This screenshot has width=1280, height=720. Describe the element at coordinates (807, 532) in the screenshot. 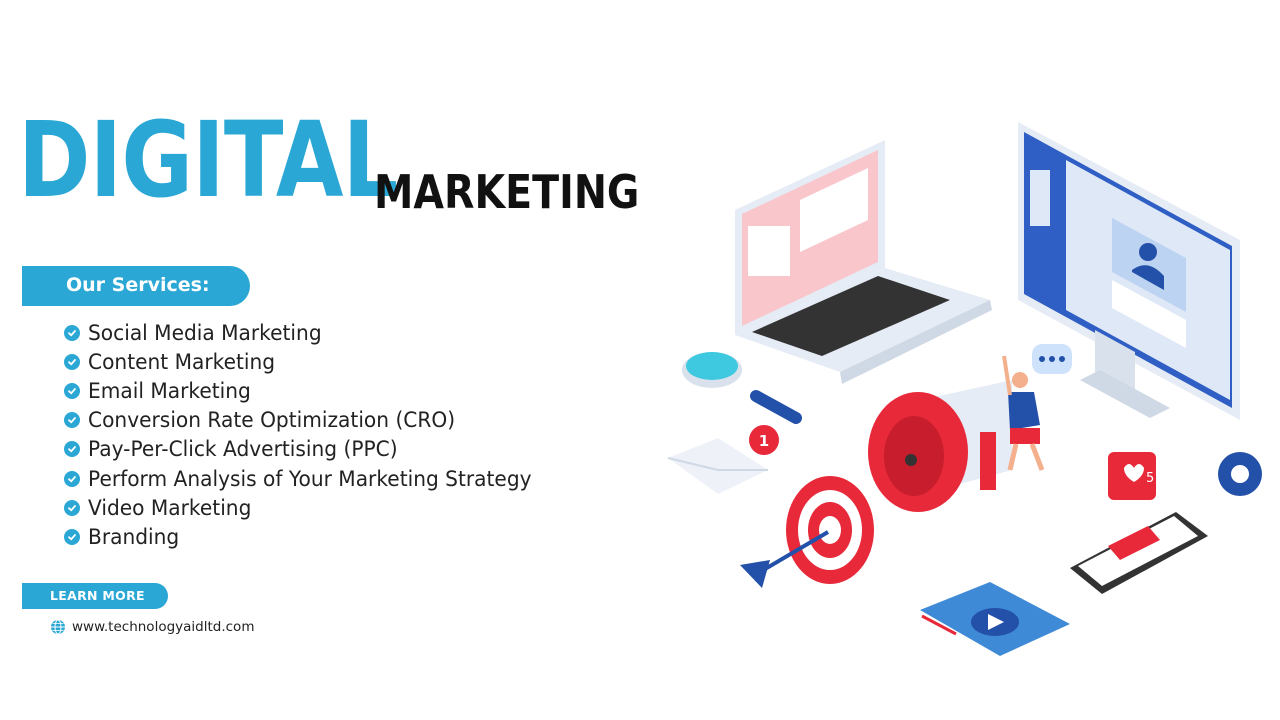

I see `target-icon` at that location.